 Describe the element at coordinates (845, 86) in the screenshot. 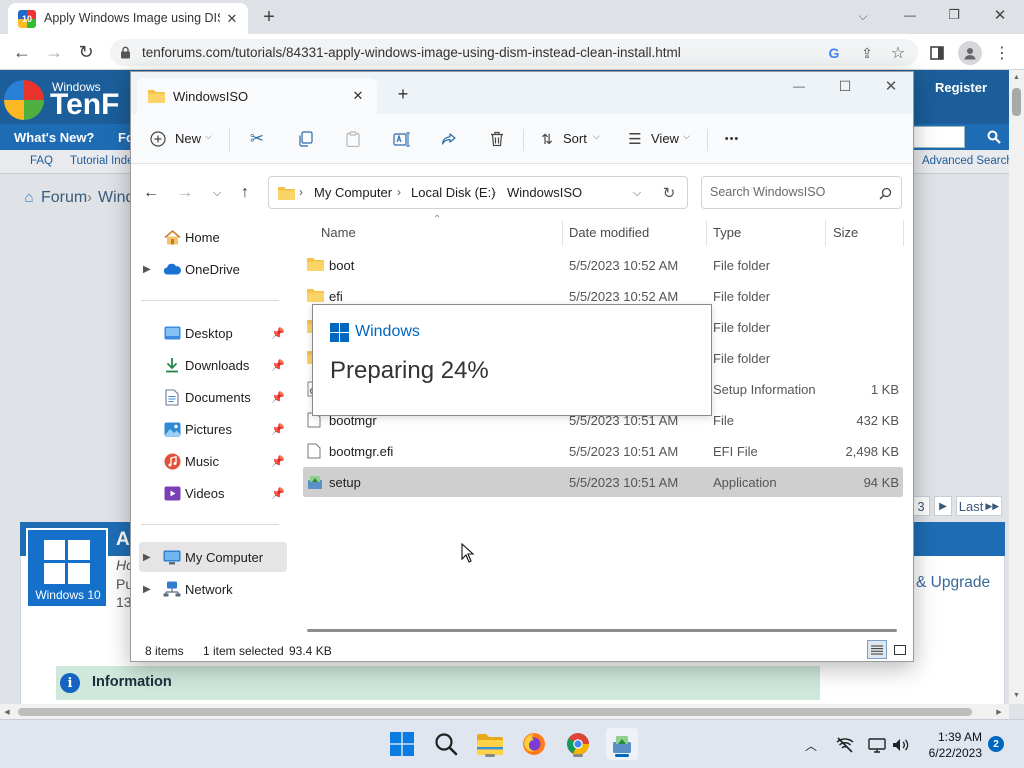

I see `explorer-maximize-button: ☐` at that location.